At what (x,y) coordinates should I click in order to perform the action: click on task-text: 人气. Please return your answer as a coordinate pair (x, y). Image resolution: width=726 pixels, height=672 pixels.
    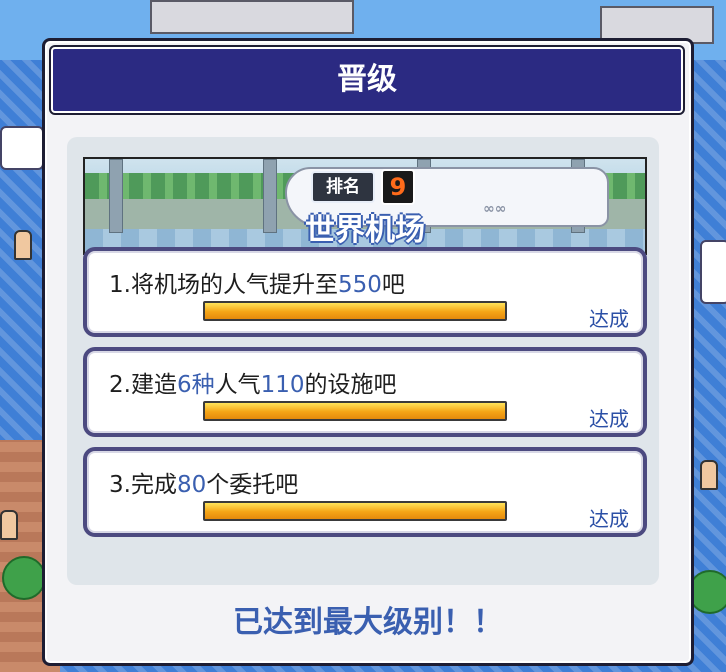
    Looking at the image, I should click on (237, 385).